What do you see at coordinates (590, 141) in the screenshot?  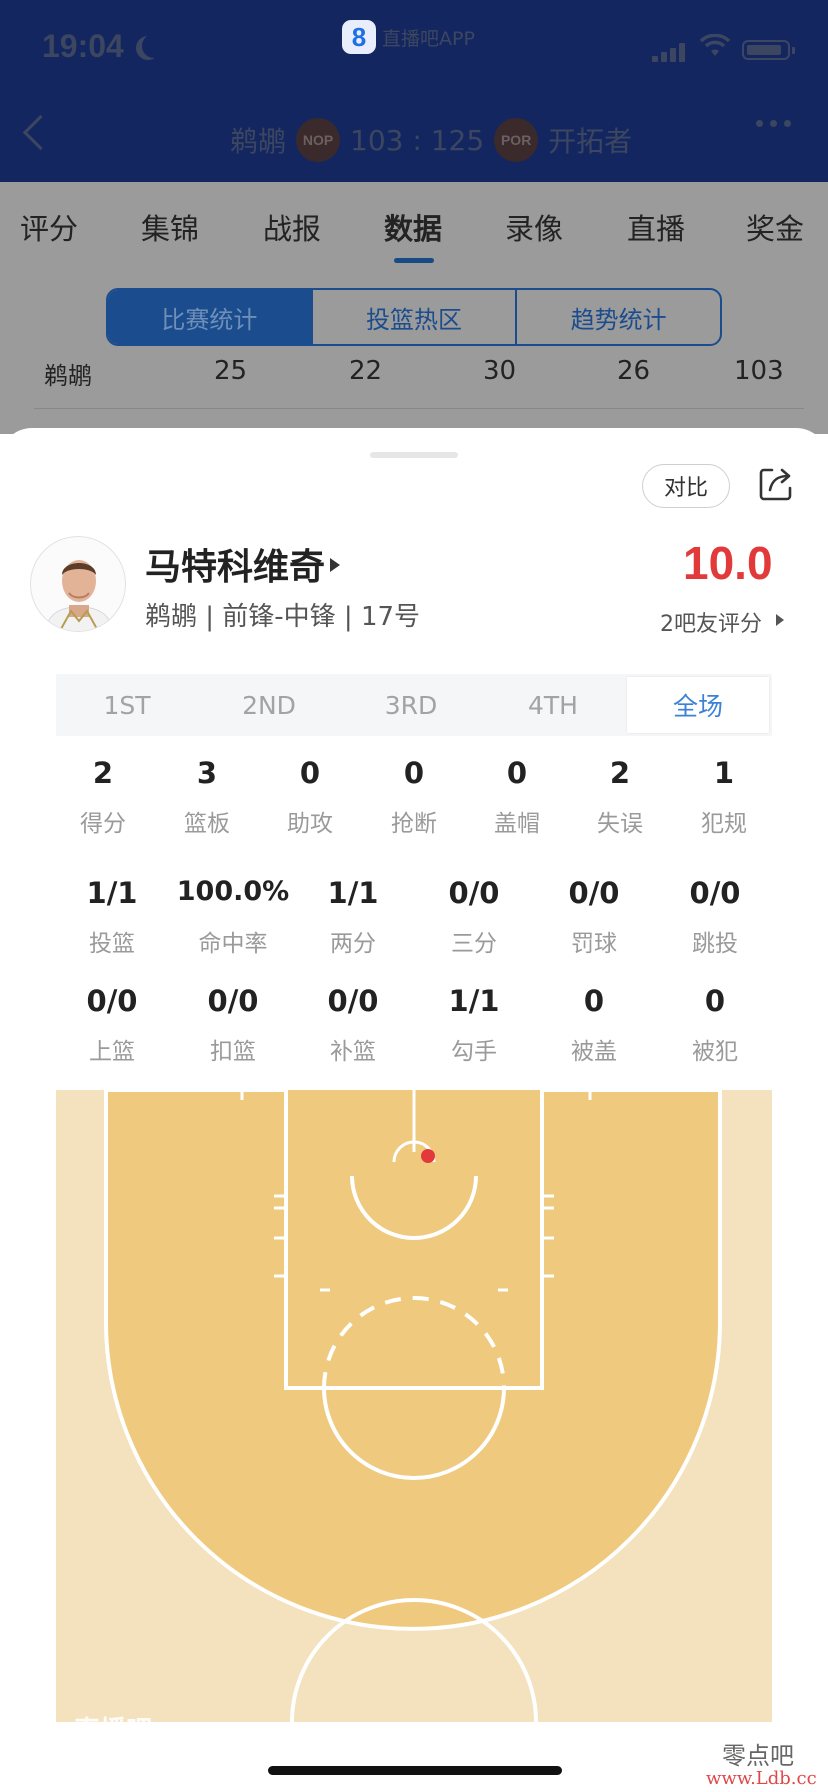 I see `away-team-name: 开拓者` at bounding box center [590, 141].